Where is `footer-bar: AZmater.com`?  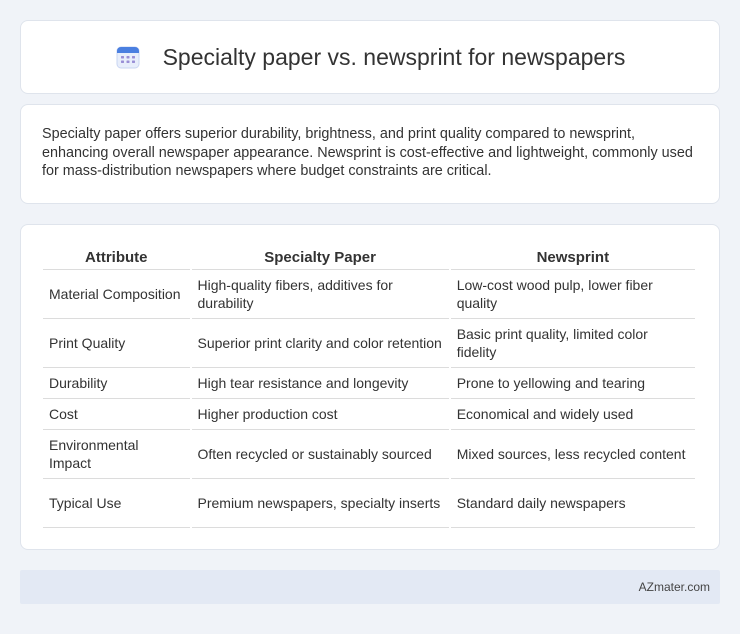
footer-bar: AZmater.com is located at coordinates (370, 587).